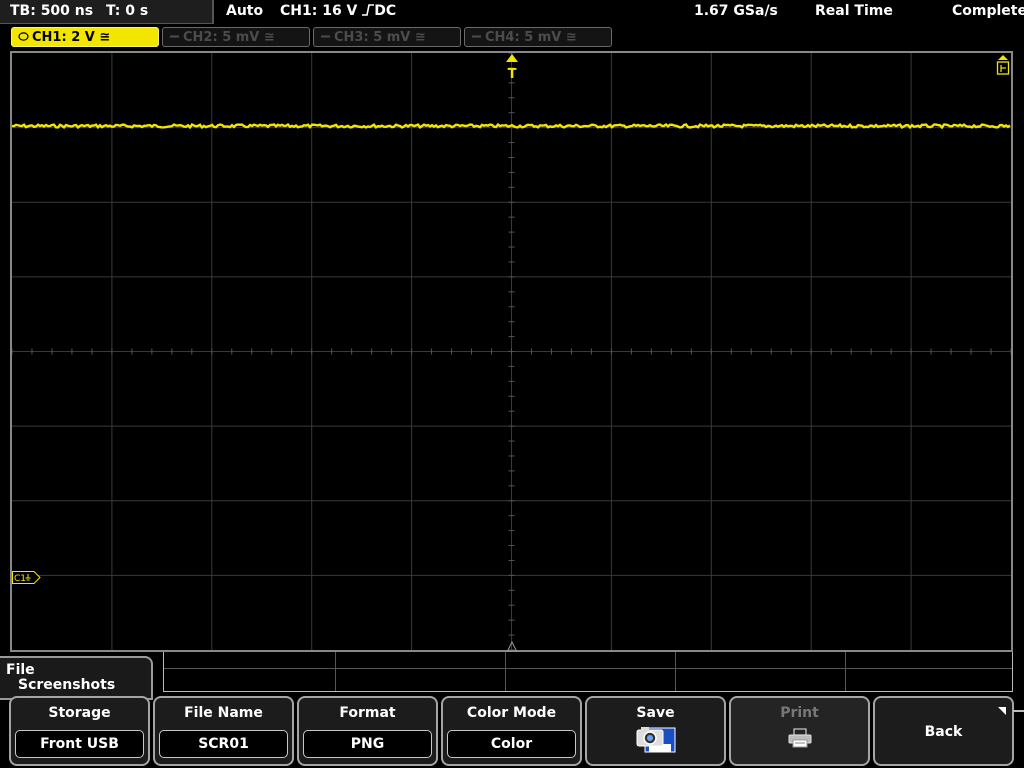  I want to click on ch1-ground-marker: C1, so click(27, 576).